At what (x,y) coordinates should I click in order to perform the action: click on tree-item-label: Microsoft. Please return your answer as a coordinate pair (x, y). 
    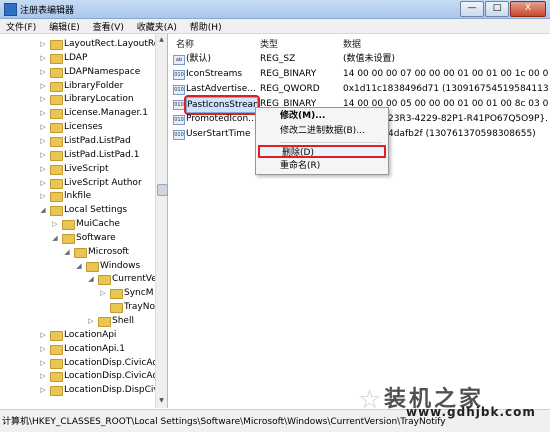
    Looking at the image, I should click on (108, 251).